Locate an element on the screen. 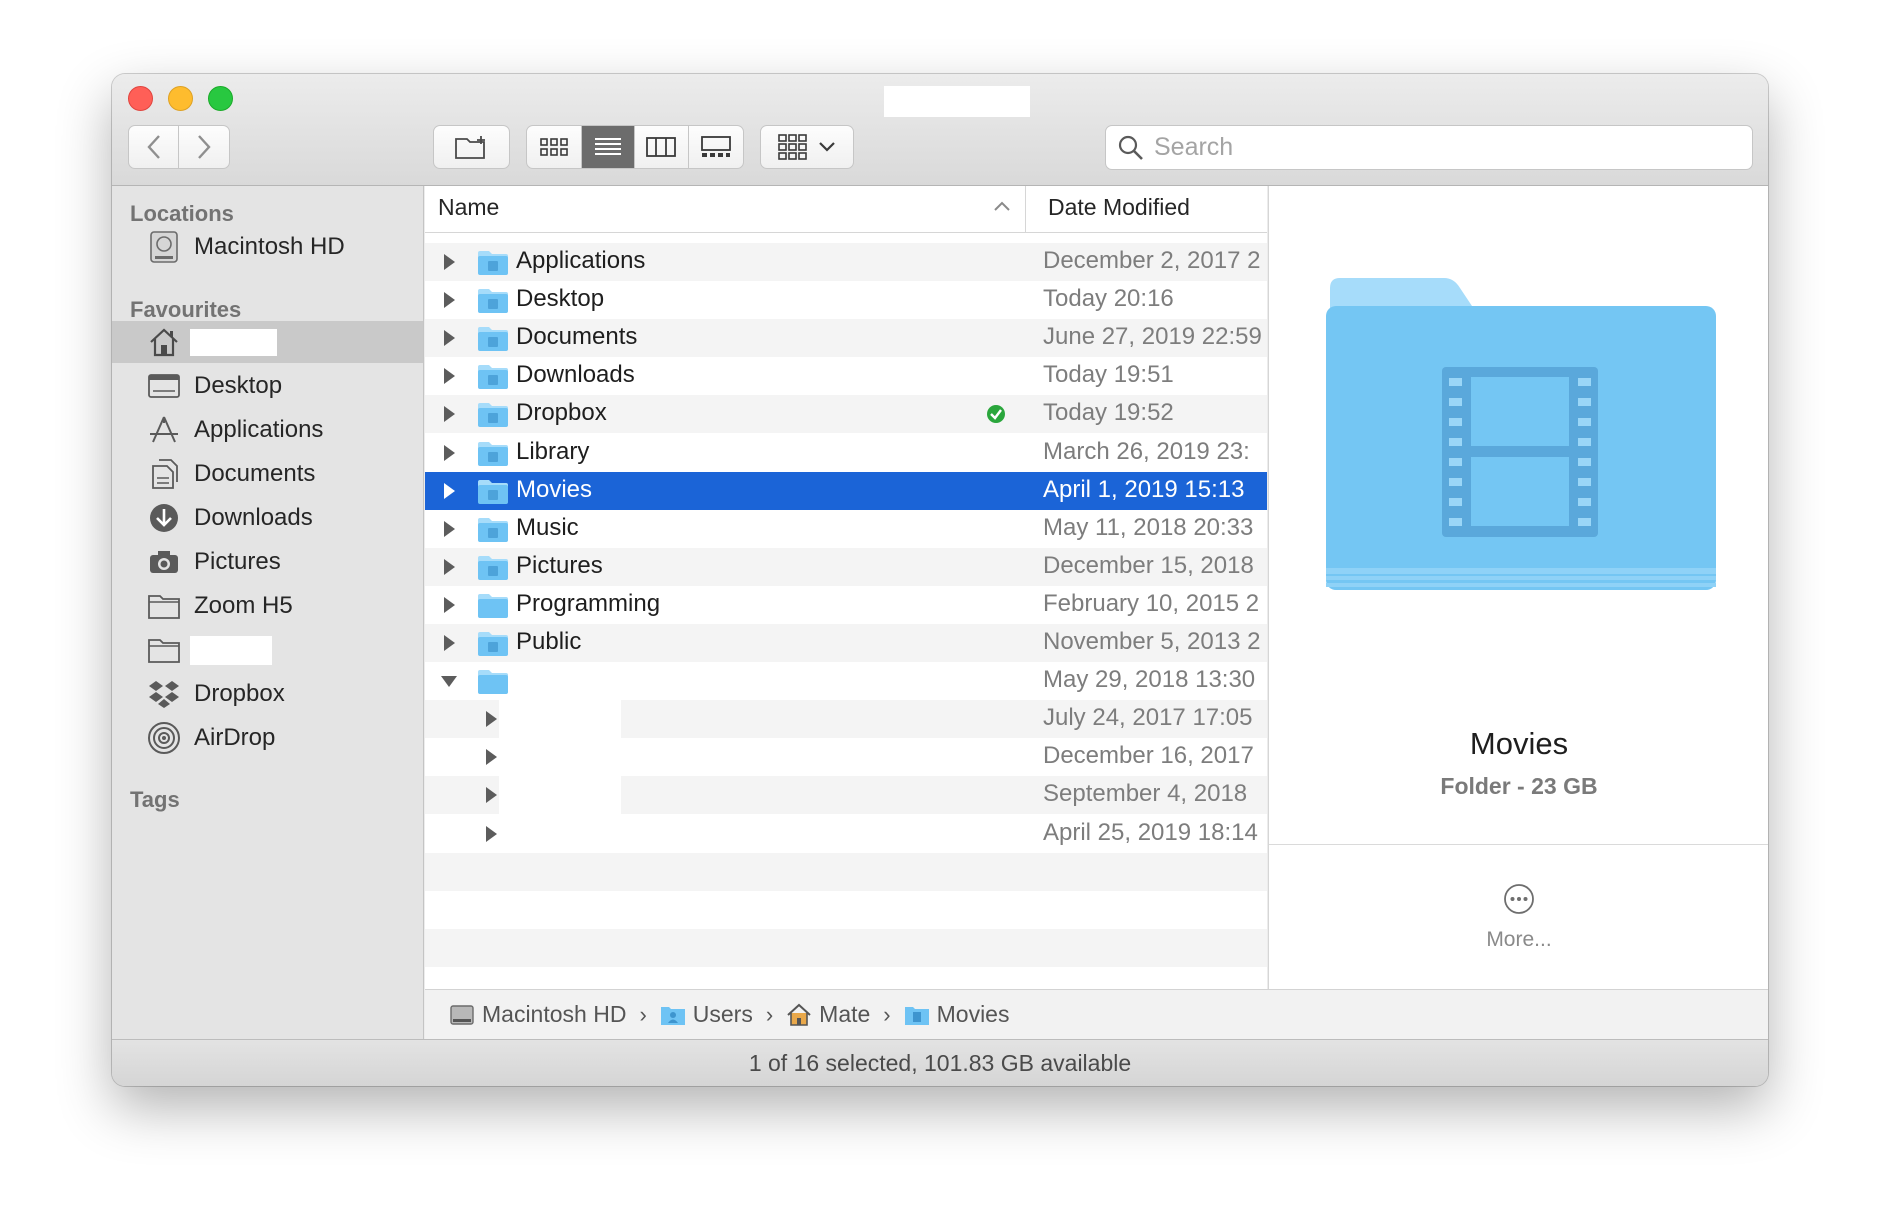 This screenshot has height=1232, width=1878. column-date-header: Date Modified is located at coordinates (1119, 207).